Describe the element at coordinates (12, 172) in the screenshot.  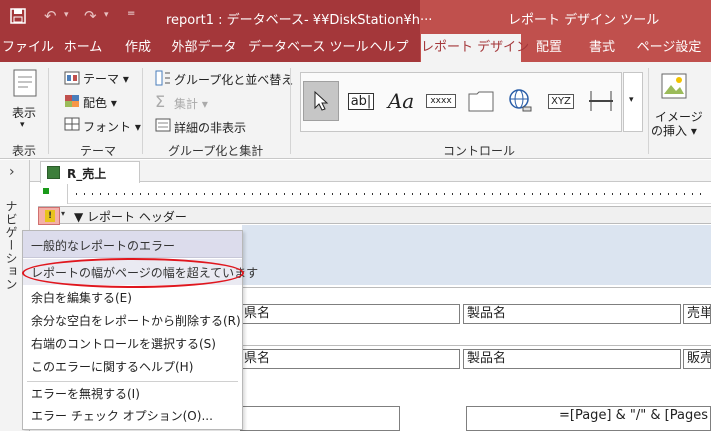
I see `expand-nav-icon: ›` at that location.